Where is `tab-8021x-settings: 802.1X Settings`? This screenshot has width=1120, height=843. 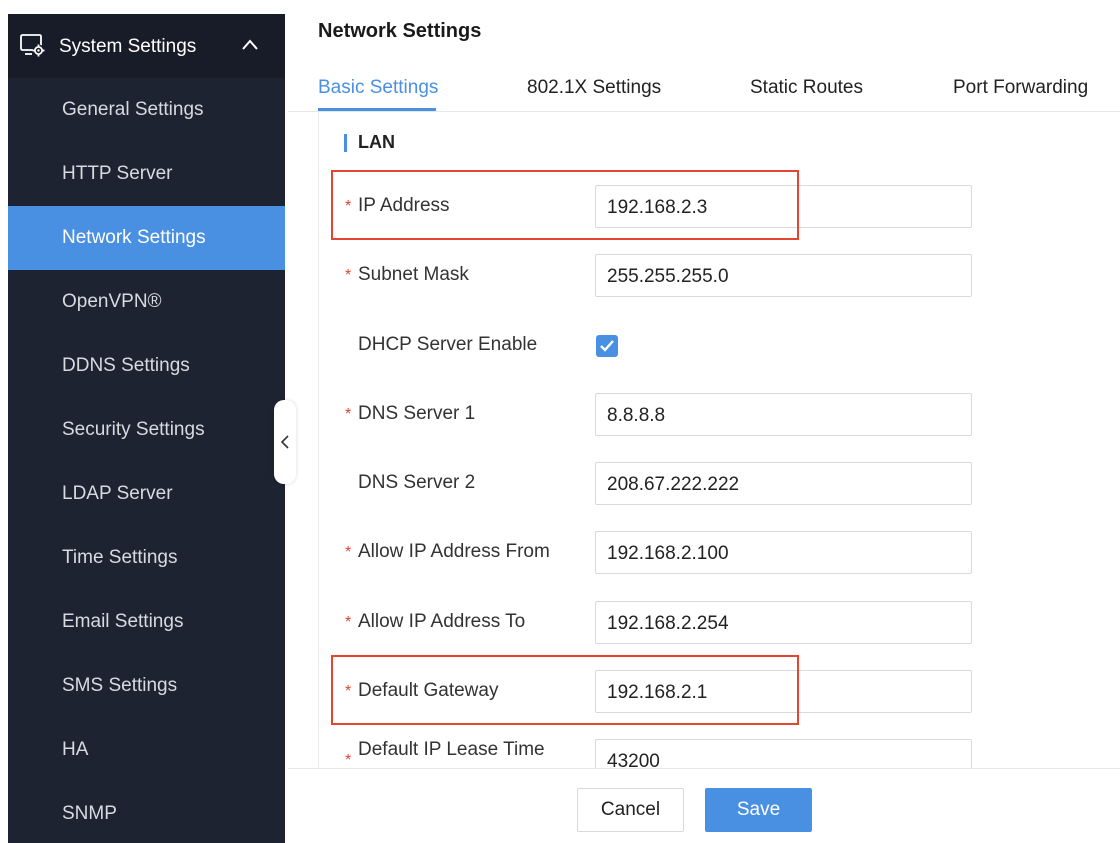
tab-8021x-settings: 802.1X Settings is located at coordinates (594, 88).